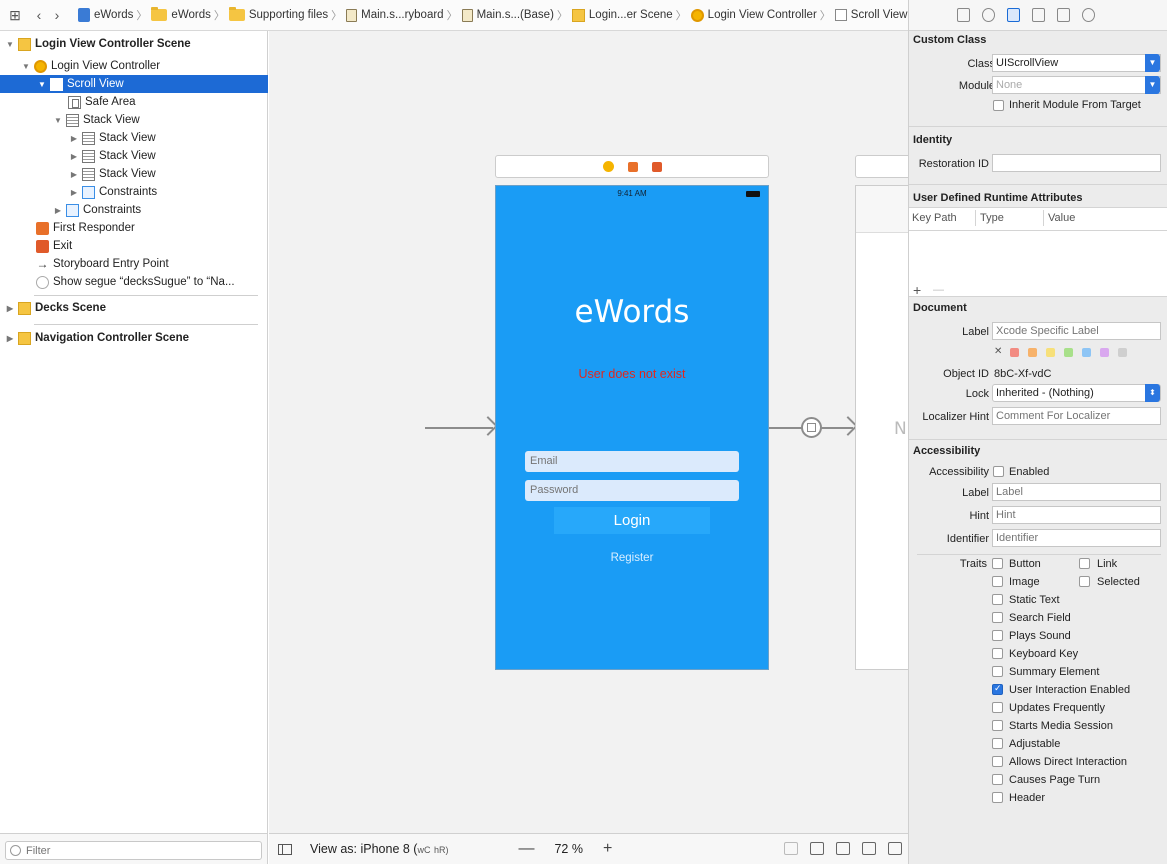 The height and width of the screenshot is (864, 1167). Describe the element at coordinates (134, 138) in the screenshot. I see `outline-stack-view-1: ▶ Stack View` at that location.